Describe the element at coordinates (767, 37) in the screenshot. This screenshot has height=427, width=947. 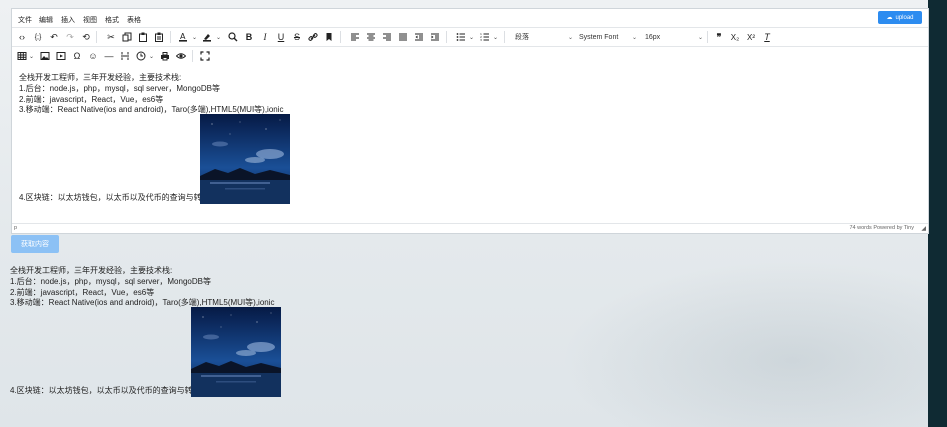
I see `clear-formatting-icon: T` at that location.